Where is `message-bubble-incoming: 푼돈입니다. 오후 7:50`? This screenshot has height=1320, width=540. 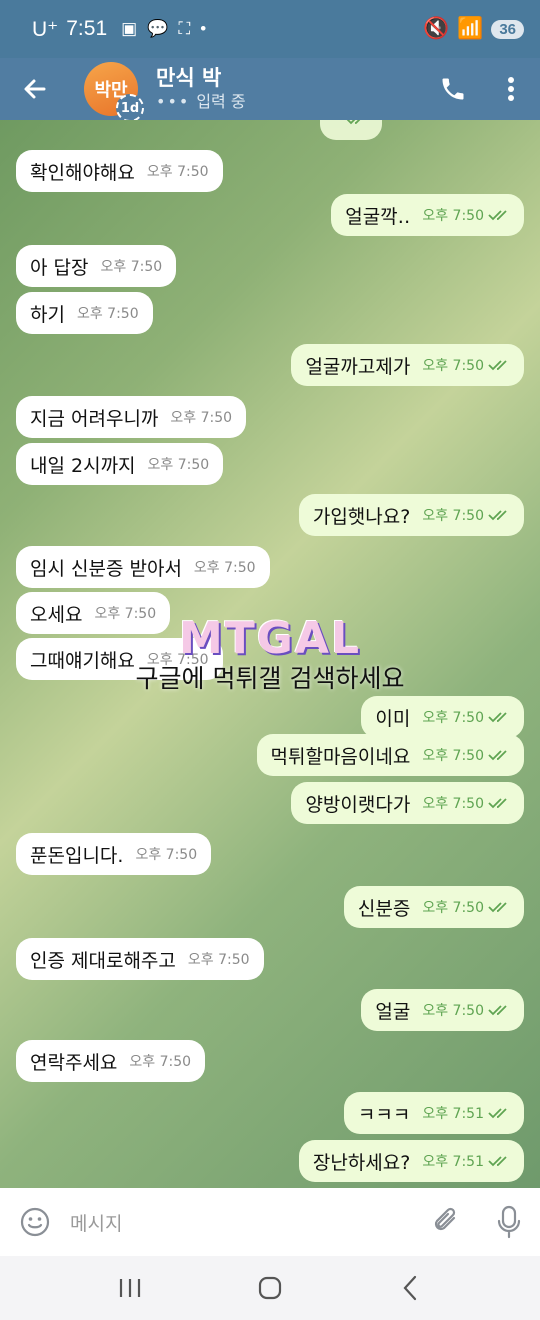
message-bubble-incoming: 푼돈입니다. 오후 7:50 is located at coordinates (114, 854).